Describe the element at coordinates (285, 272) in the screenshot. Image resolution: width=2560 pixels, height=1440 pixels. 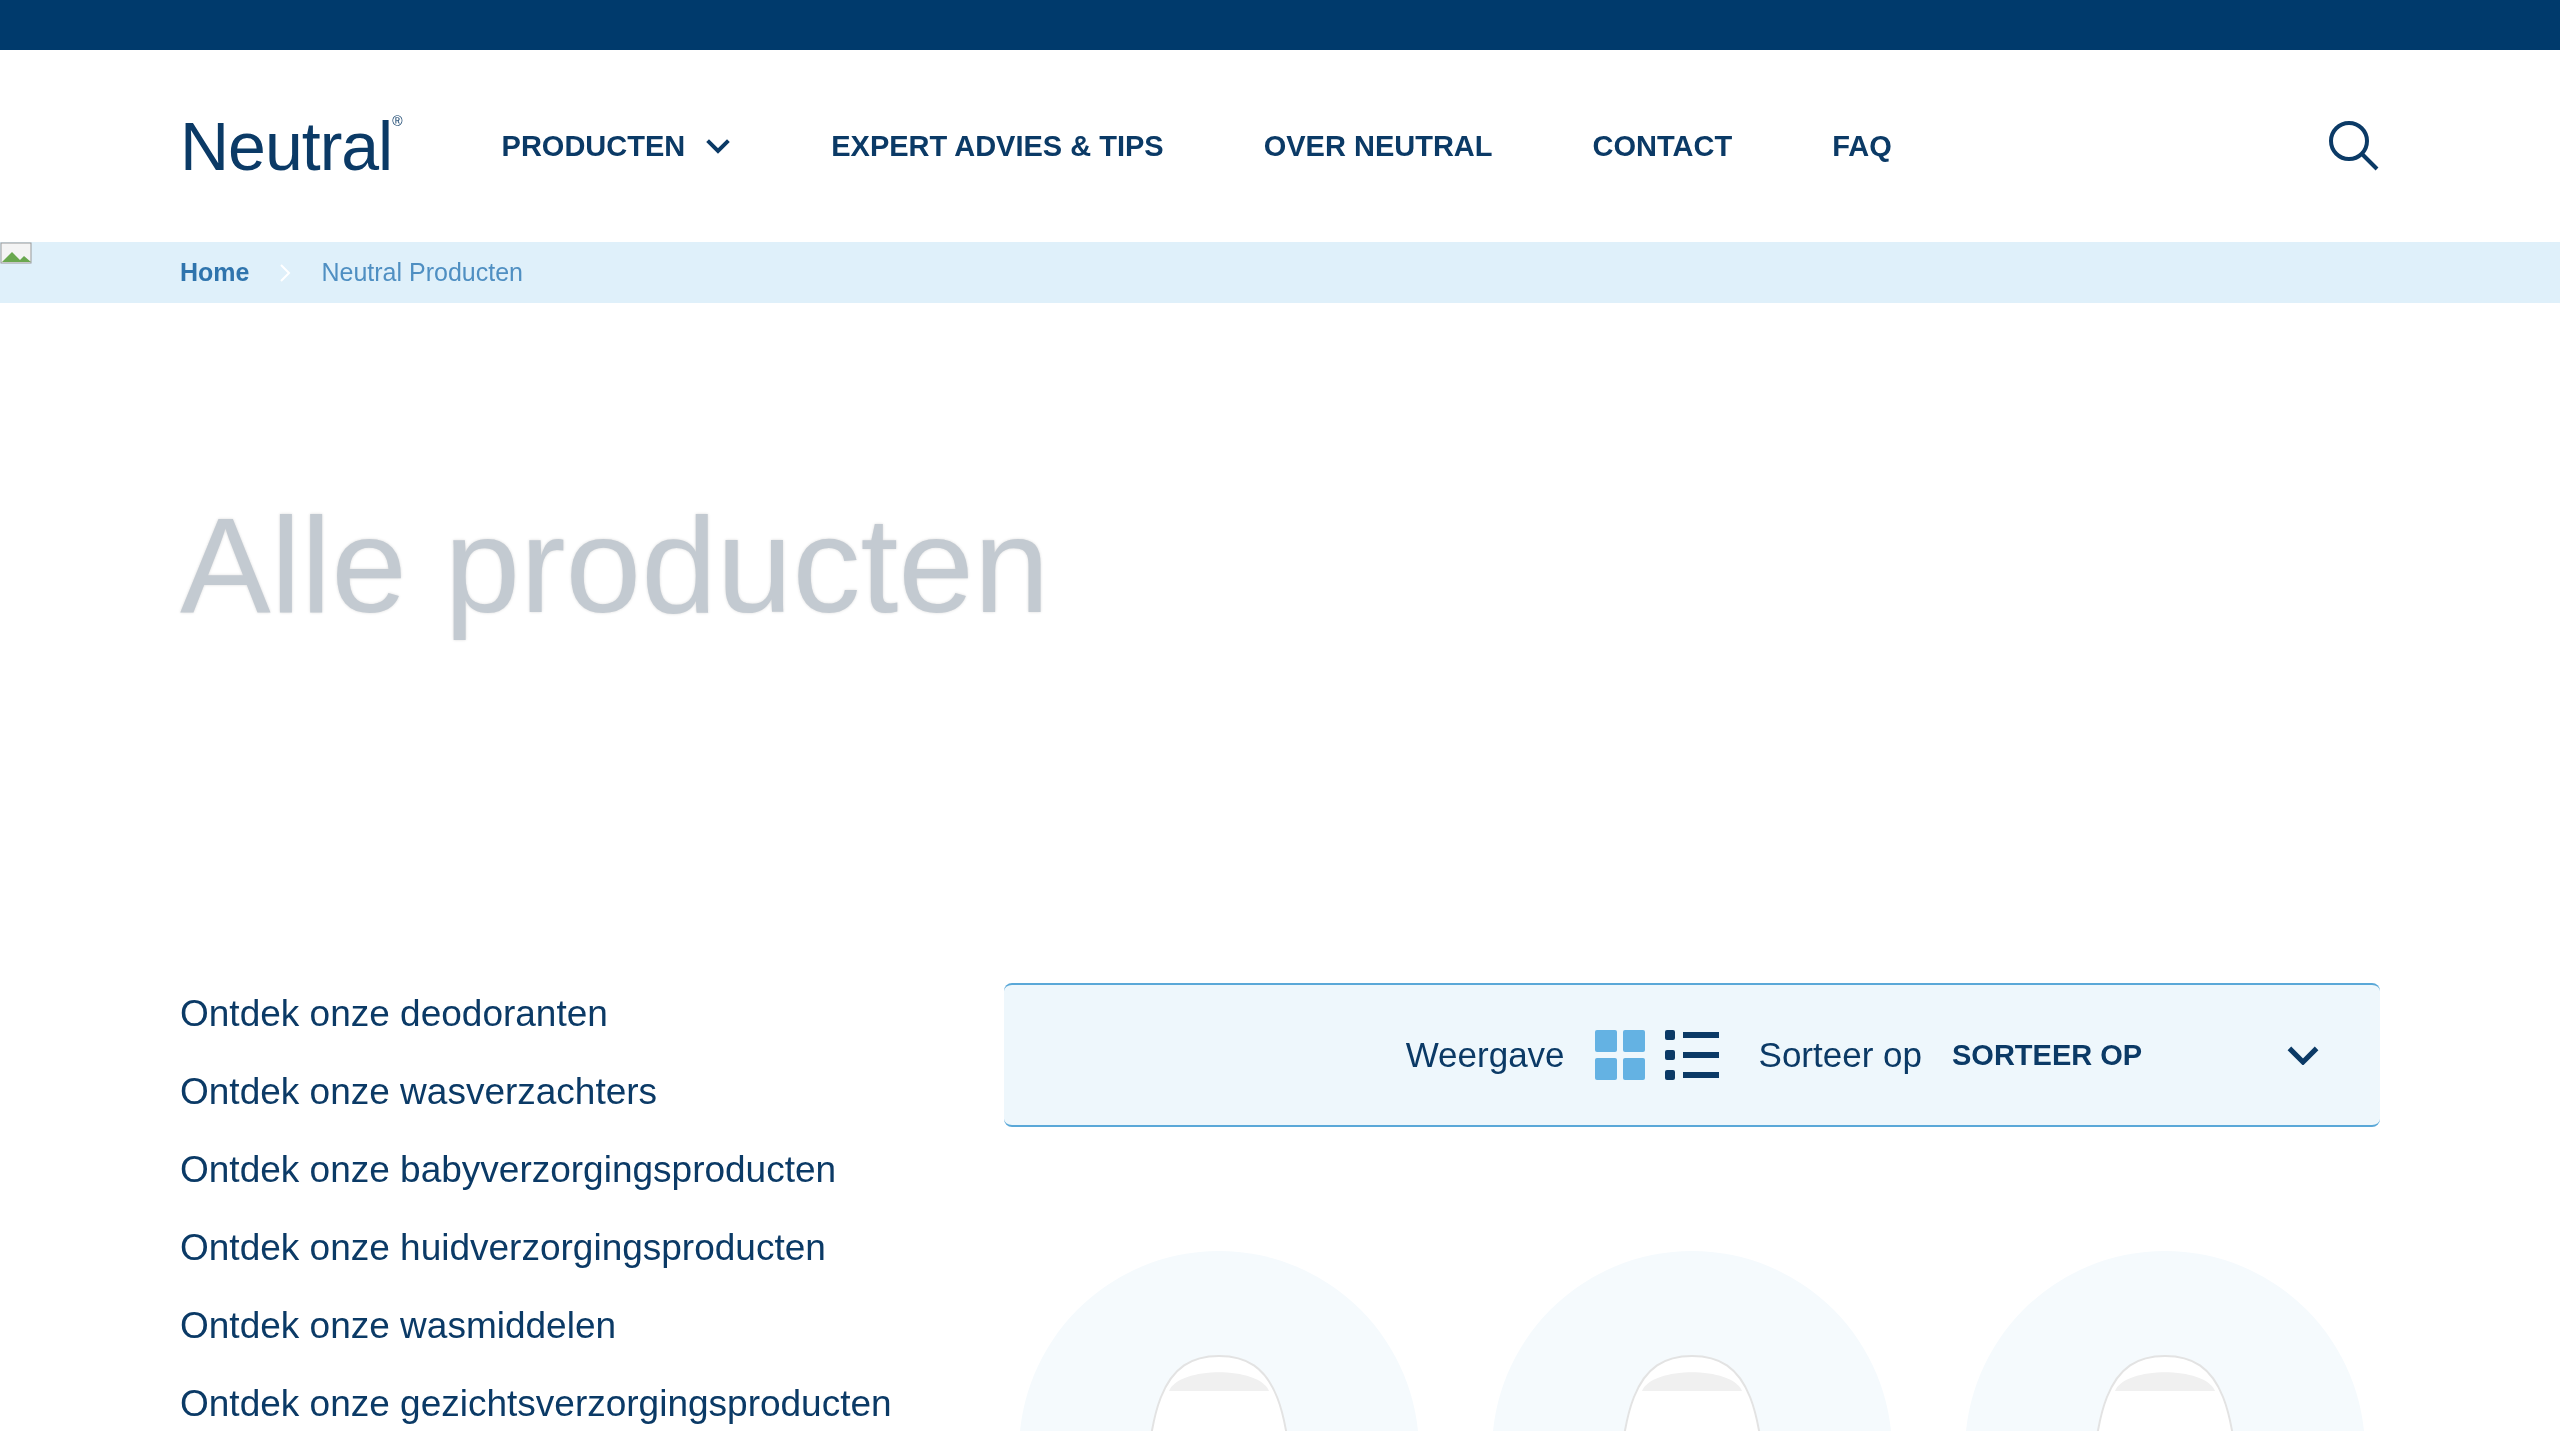
I see `chevron-right-icon` at that location.